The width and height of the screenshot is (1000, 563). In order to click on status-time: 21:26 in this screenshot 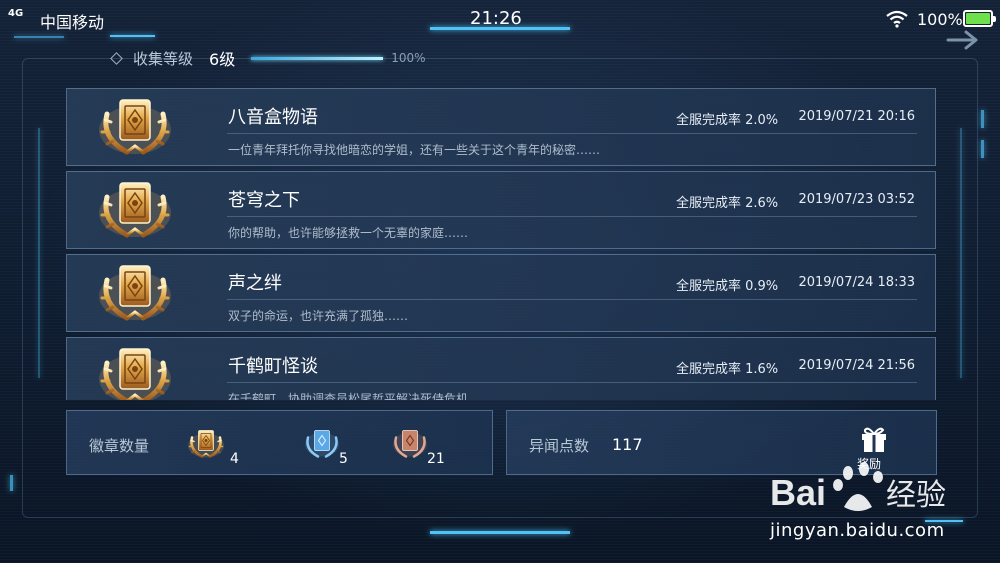, I will do `click(496, 18)`.